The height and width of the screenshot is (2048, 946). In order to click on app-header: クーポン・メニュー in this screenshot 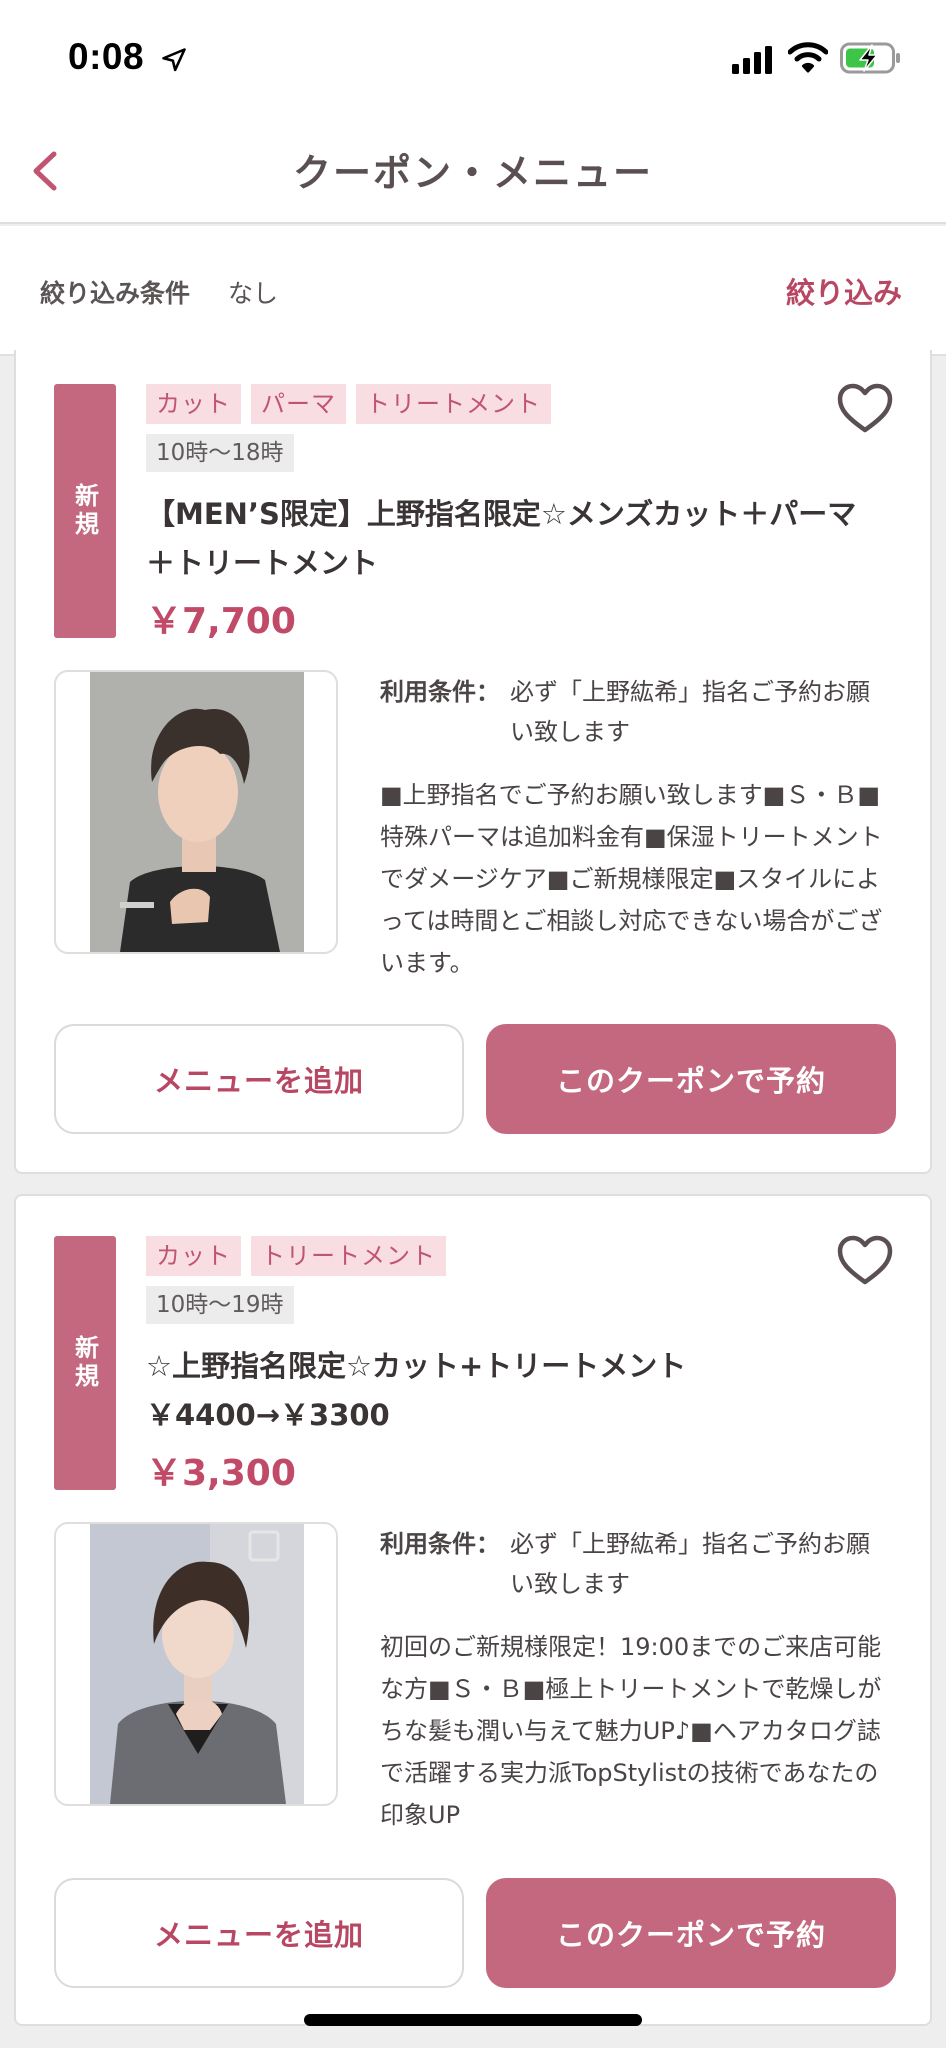, I will do `click(473, 171)`.